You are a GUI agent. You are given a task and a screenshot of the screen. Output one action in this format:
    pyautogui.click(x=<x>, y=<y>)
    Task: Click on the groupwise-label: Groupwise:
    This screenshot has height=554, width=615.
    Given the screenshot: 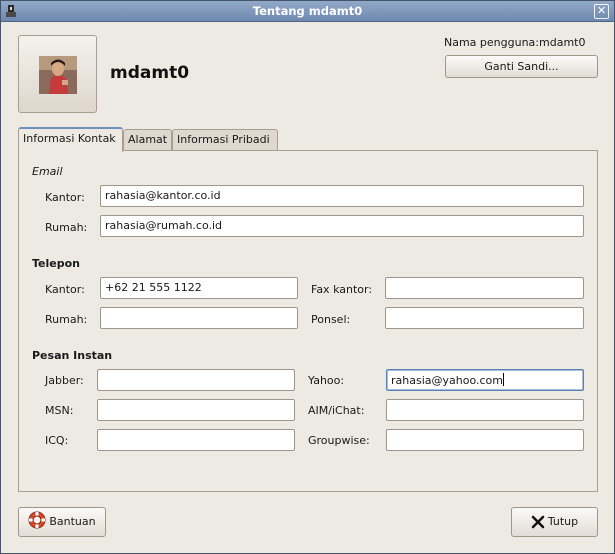 What is the action you would take?
    pyautogui.click(x=339, y=440)
    